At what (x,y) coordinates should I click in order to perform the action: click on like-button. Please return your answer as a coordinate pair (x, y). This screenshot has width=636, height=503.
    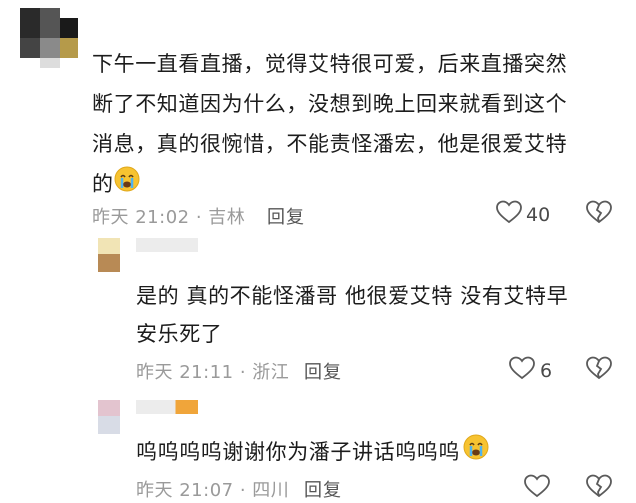
    Looking at the image, I should click on (537, 488).